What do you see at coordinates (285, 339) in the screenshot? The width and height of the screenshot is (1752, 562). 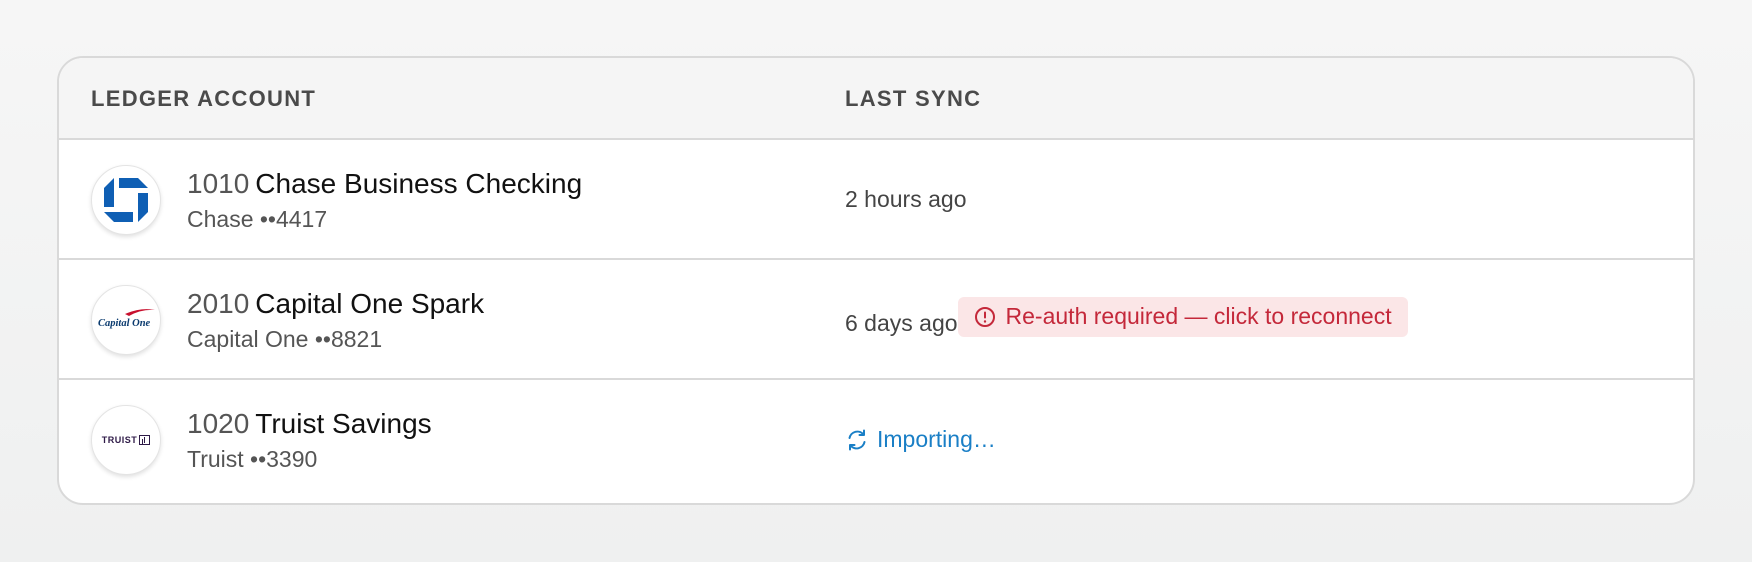 I see `account-institution: Capital One ••8821` at bounding box center [285, 339].